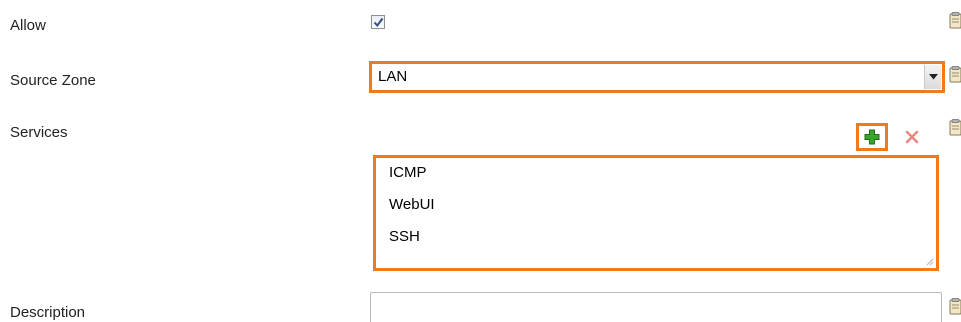 The height and width of the screenshot is (322, 961). Describe the element at coordinates (48, 312) in the screenshot. I see `description-label: Description` at that location.